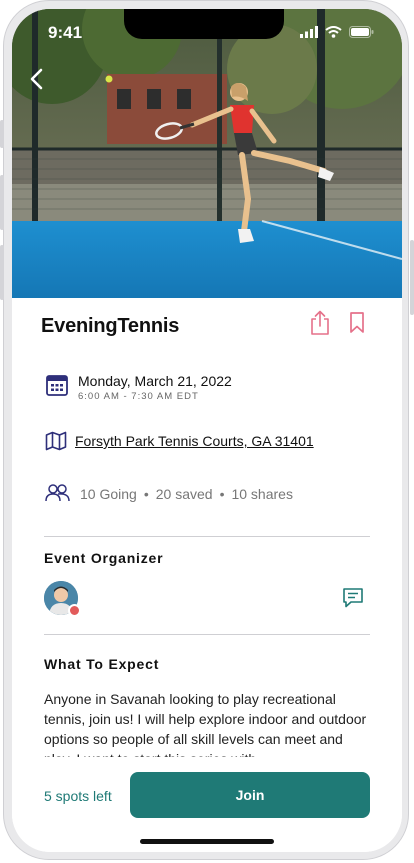 The image size is (414, 863). Describe the element at coordinates (333, 32) in the screenshot. I see `wifi-icon` at that location.